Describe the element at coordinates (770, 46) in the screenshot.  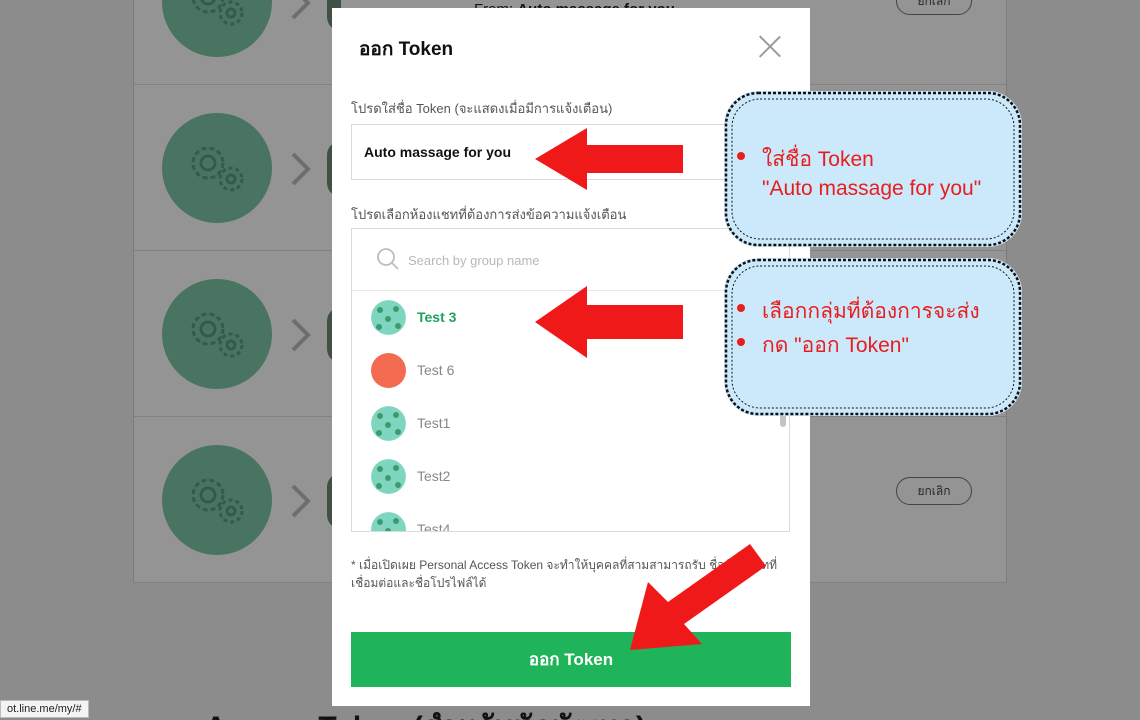
I see `close-icon` at that location.